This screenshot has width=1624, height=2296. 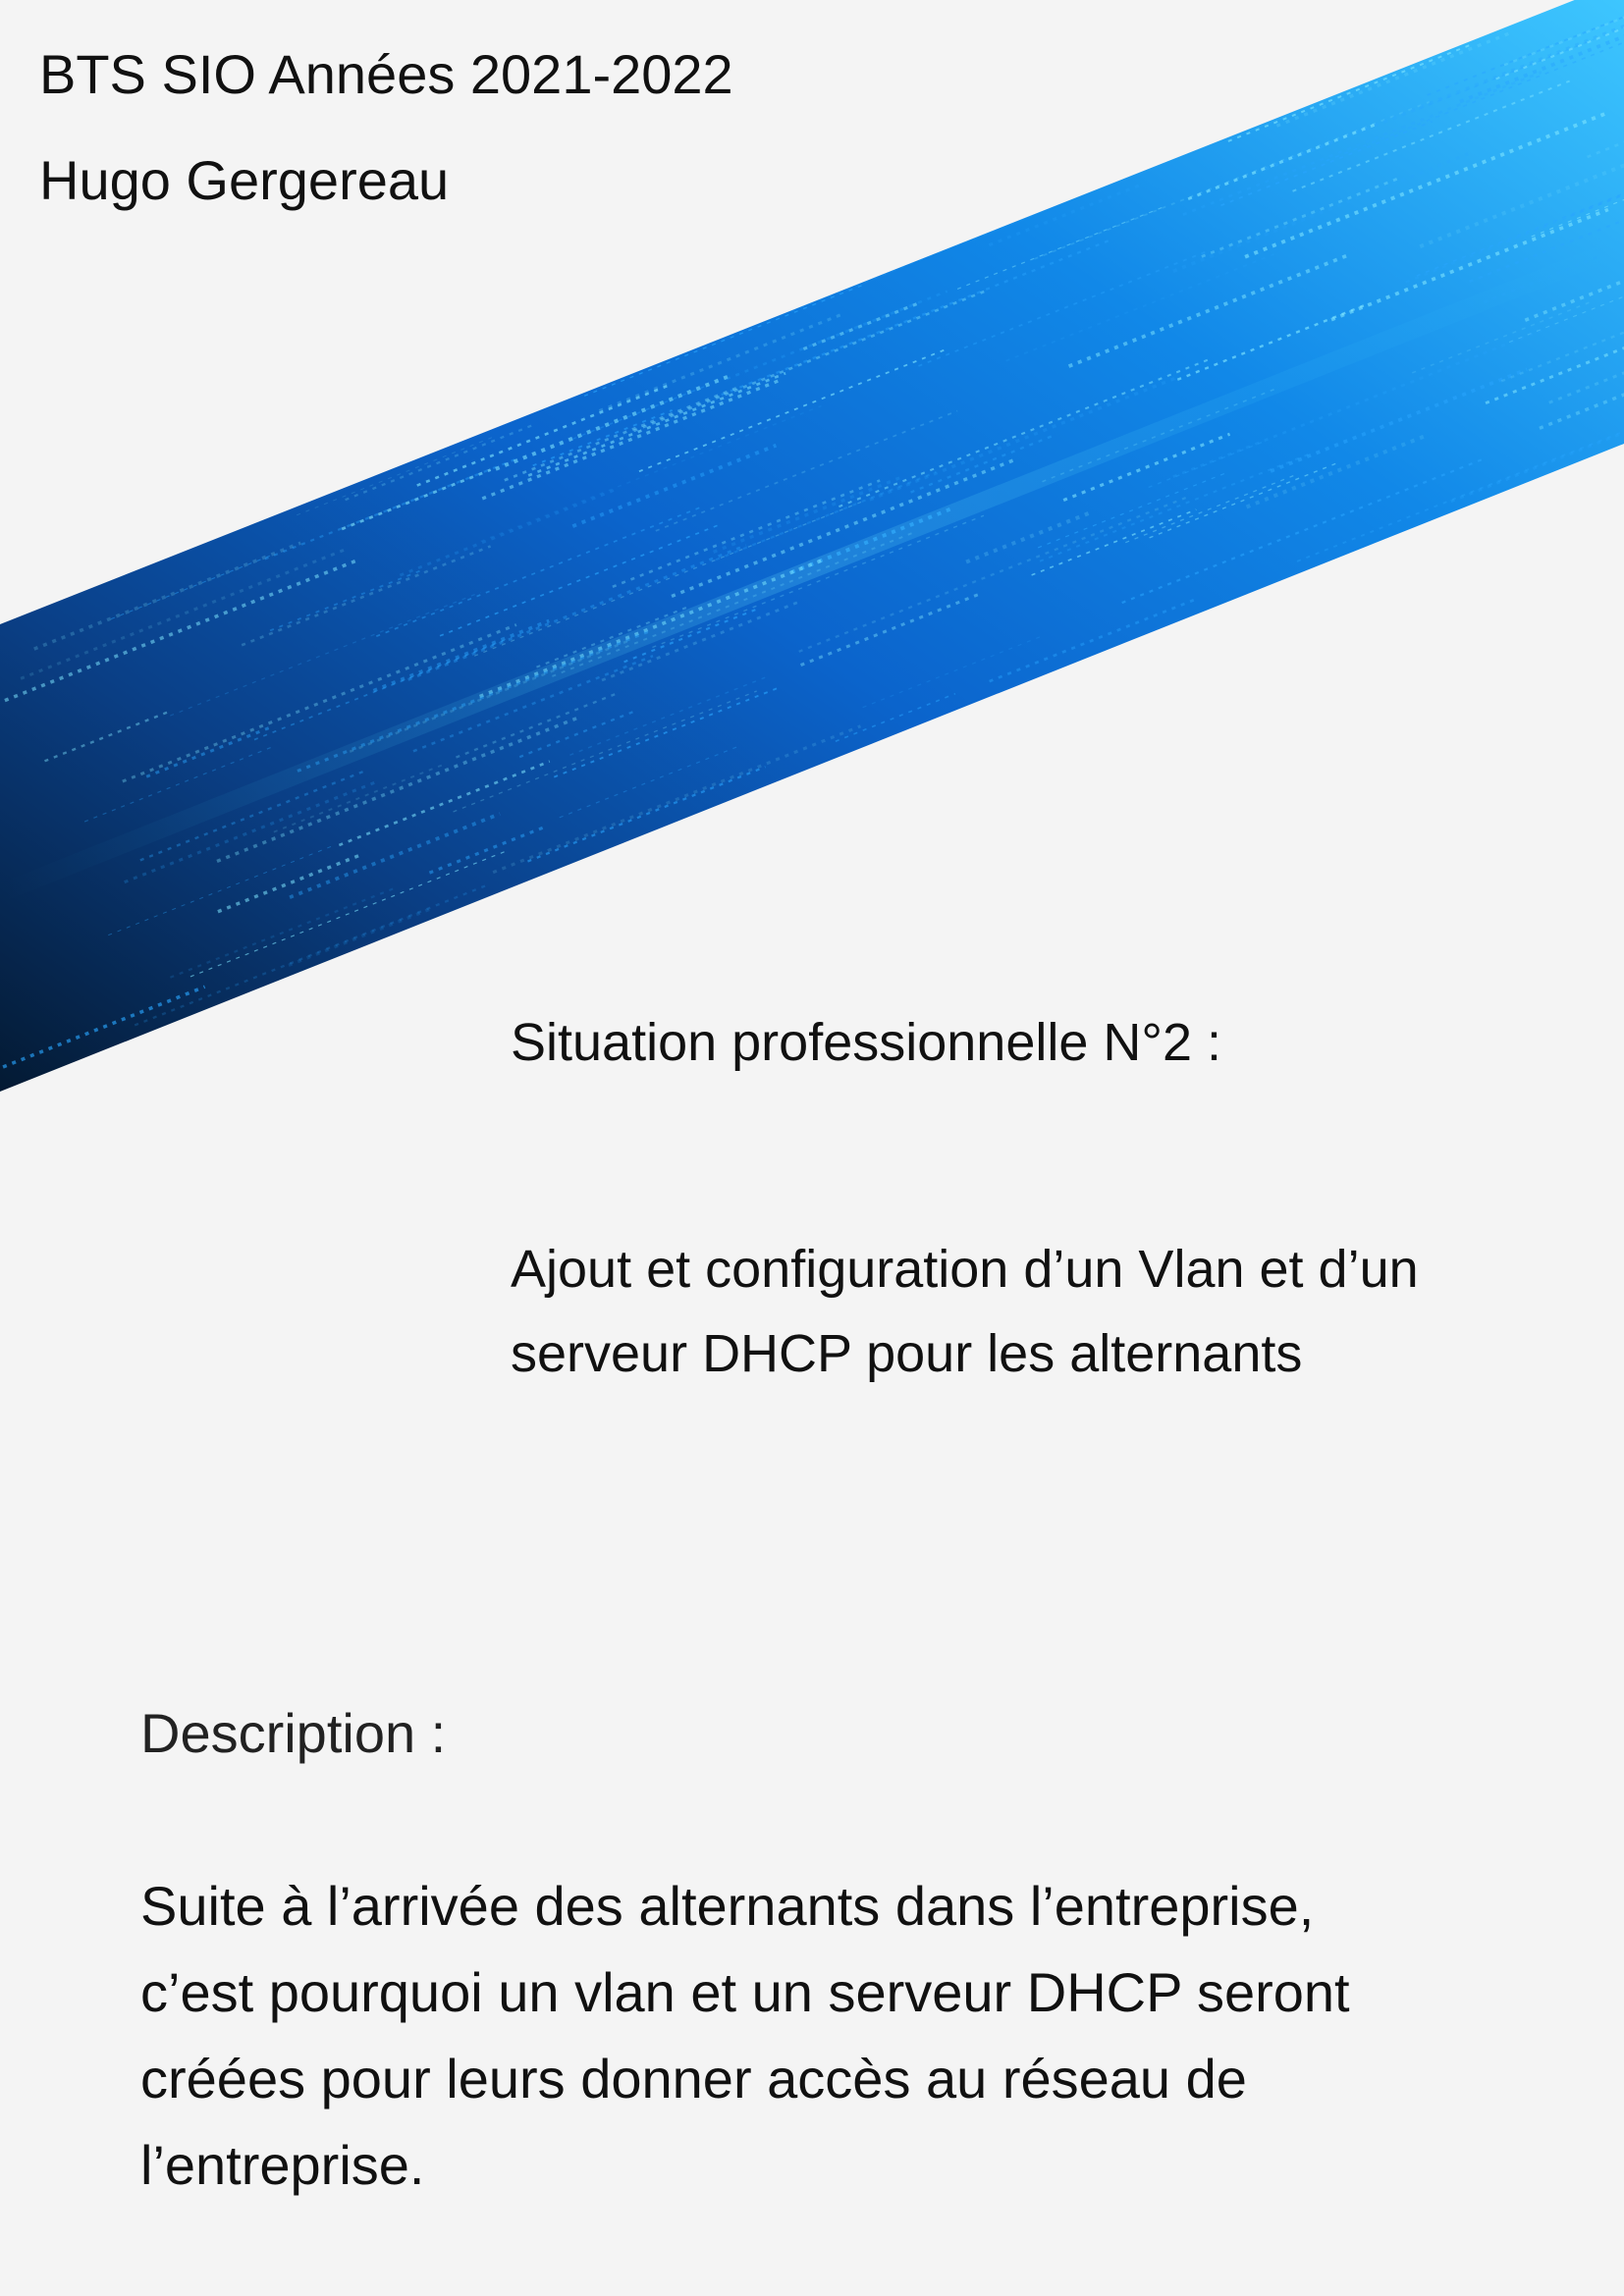 What do you see at coordinates (244, 180) in the screenshot?
I see `author-name: Hugo Gergereau` at bounding box center [244, 180].